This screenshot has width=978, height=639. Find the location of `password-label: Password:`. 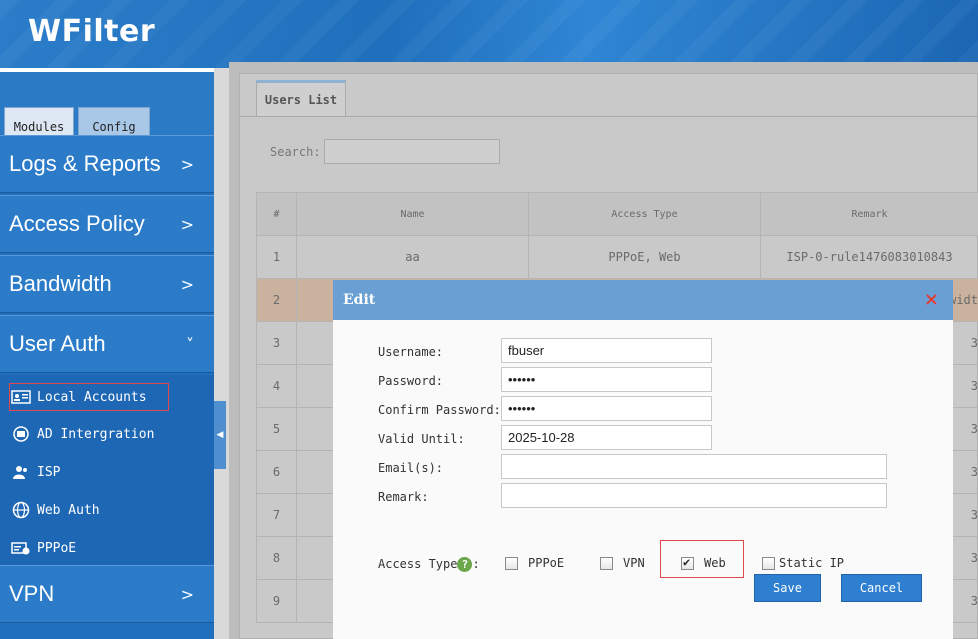

password-label: Password: is located at coordinates (411, 381).